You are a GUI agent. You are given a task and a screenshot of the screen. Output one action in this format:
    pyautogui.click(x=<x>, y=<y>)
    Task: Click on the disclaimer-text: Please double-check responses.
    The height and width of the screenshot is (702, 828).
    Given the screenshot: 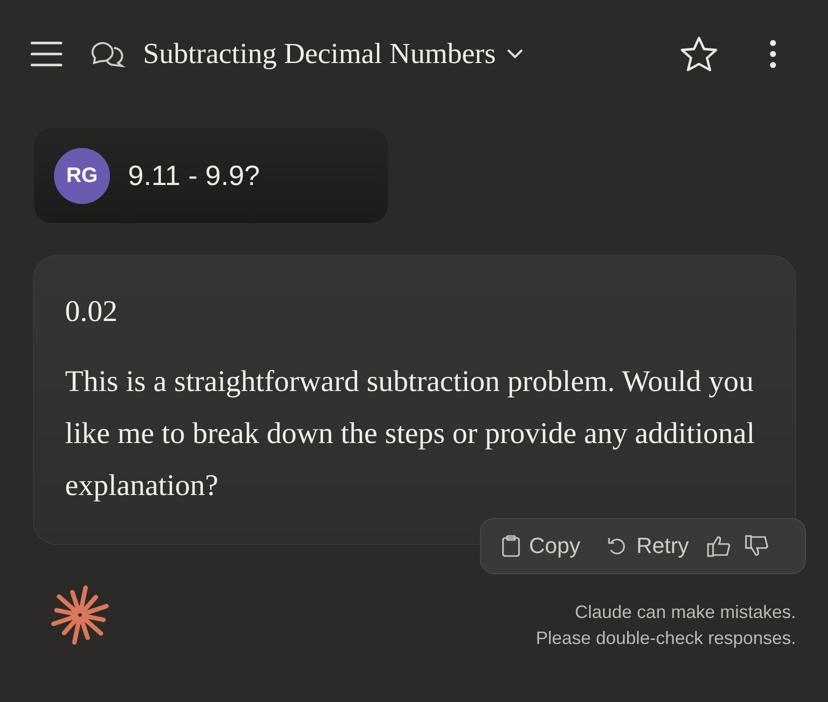 What is the action you would take?
    pyautogui.click(x=665, y=638)
    